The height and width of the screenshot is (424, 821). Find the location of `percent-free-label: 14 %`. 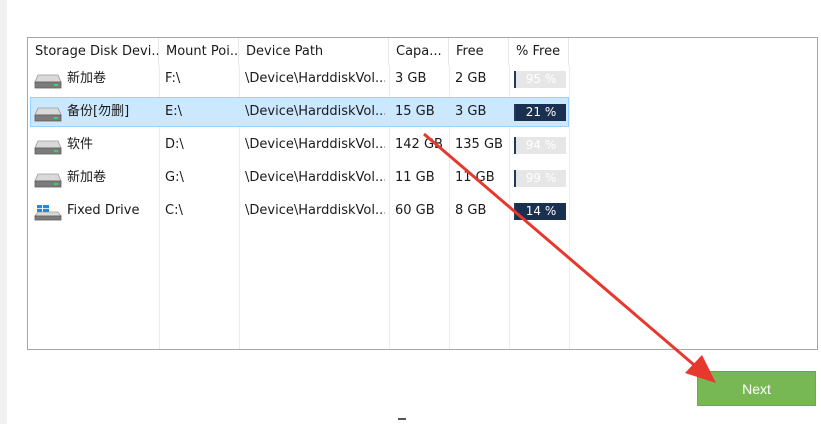

percent-free-label: 14 % is located at coordinates (541, 211).